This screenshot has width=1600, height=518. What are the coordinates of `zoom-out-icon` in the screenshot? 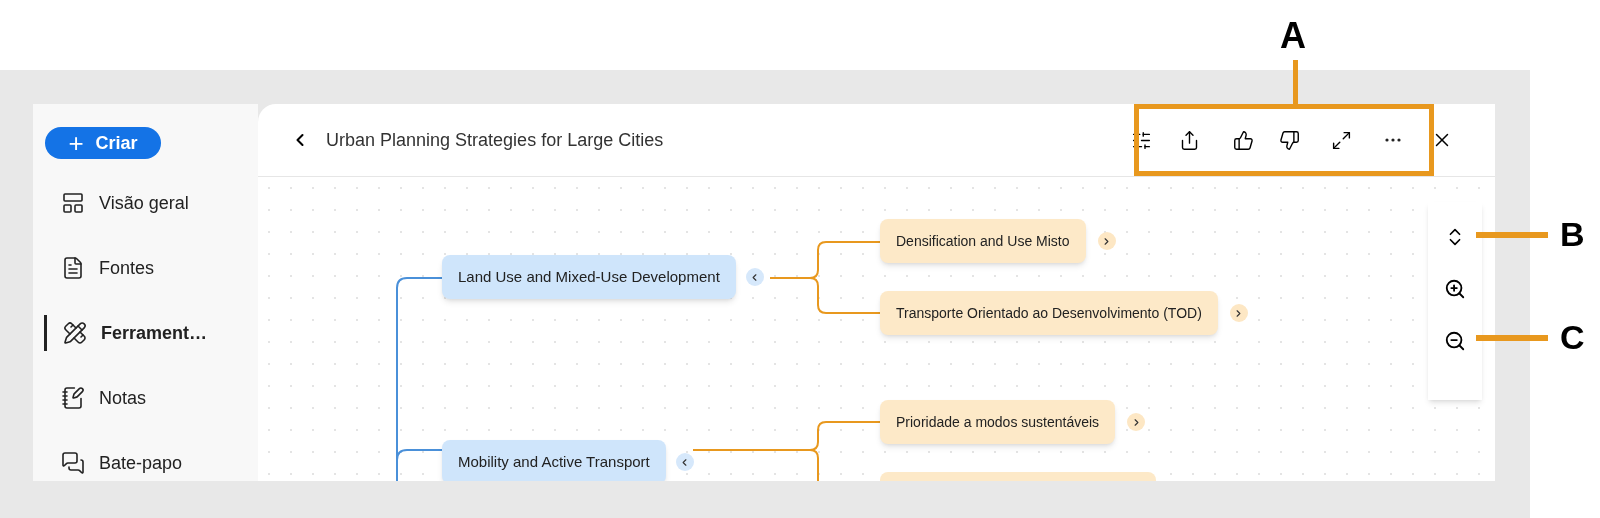 It's located at (1455, 341).